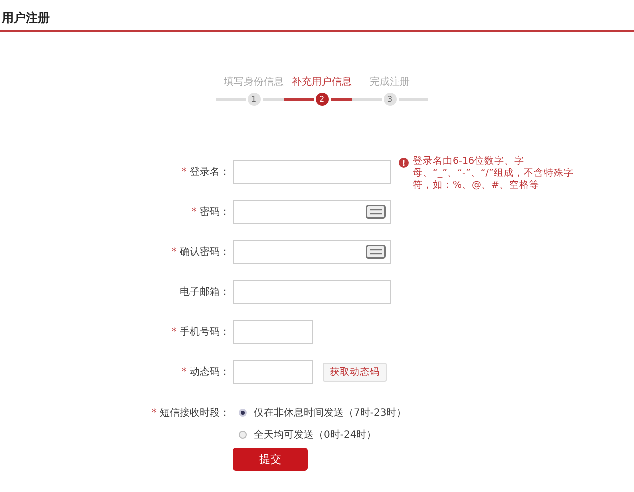  Describe the element at coordinates (26, 18) in the screenshot. I see `page-title: 用户注册` at that location.